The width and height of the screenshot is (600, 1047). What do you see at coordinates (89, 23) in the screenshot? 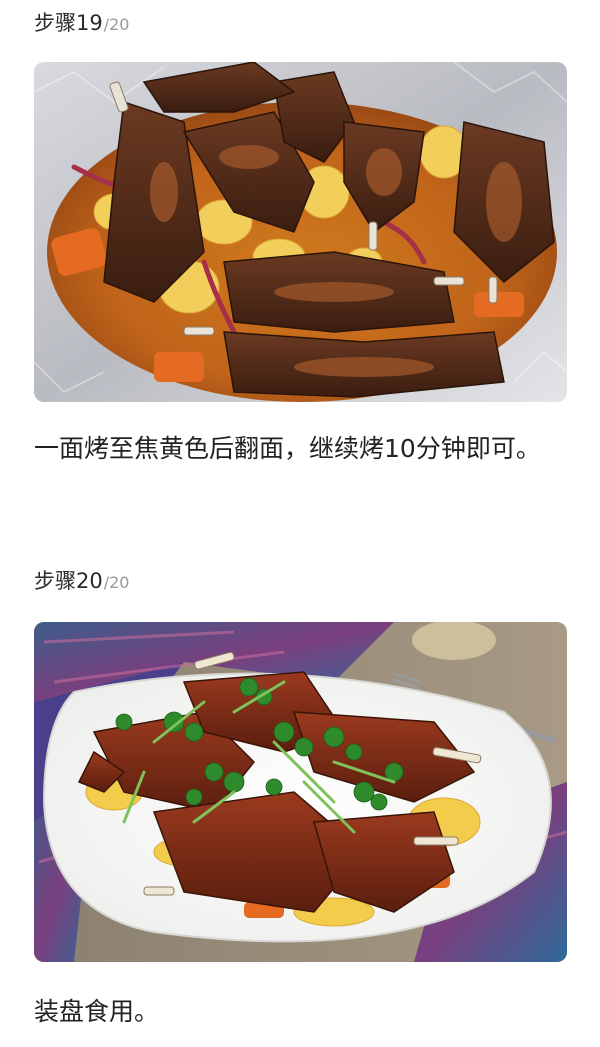
I see `step-number: 19` at bounding box center [89, 23].